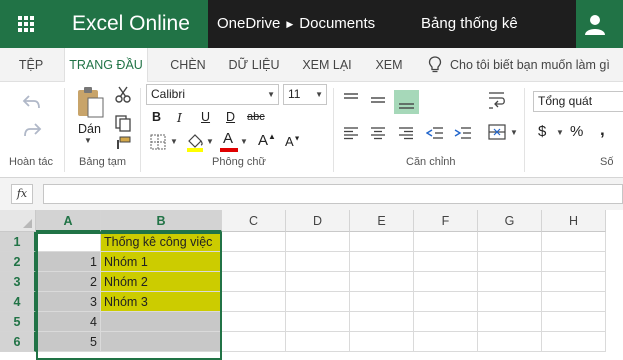 The width and height of the screenshot is (623, 360). I want to click on cell-c5, so click(254, 322).